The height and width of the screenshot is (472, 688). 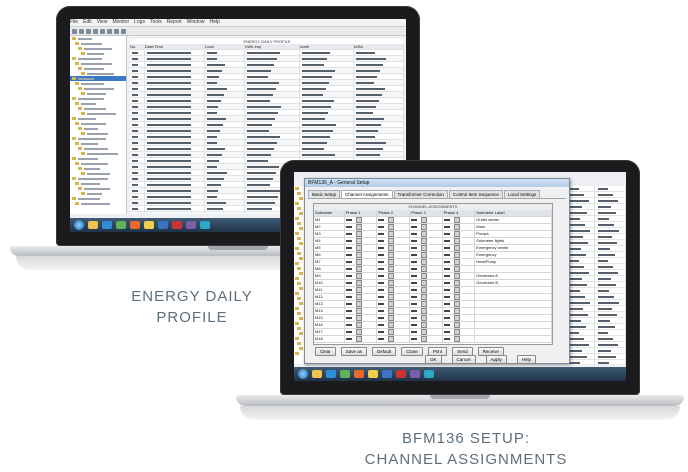 I want to click on table-icon, so click(x=123, y=31).